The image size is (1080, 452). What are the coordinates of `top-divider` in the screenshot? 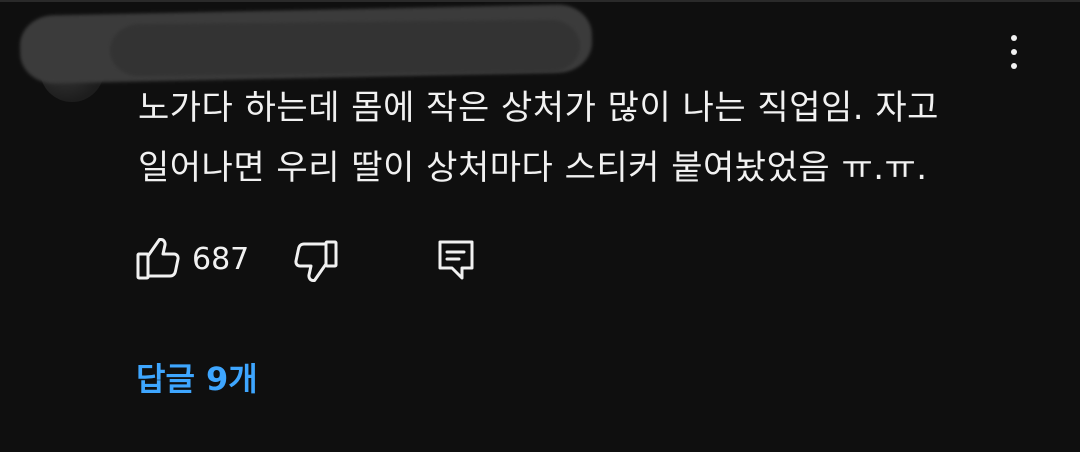 It's located at (540, 1).